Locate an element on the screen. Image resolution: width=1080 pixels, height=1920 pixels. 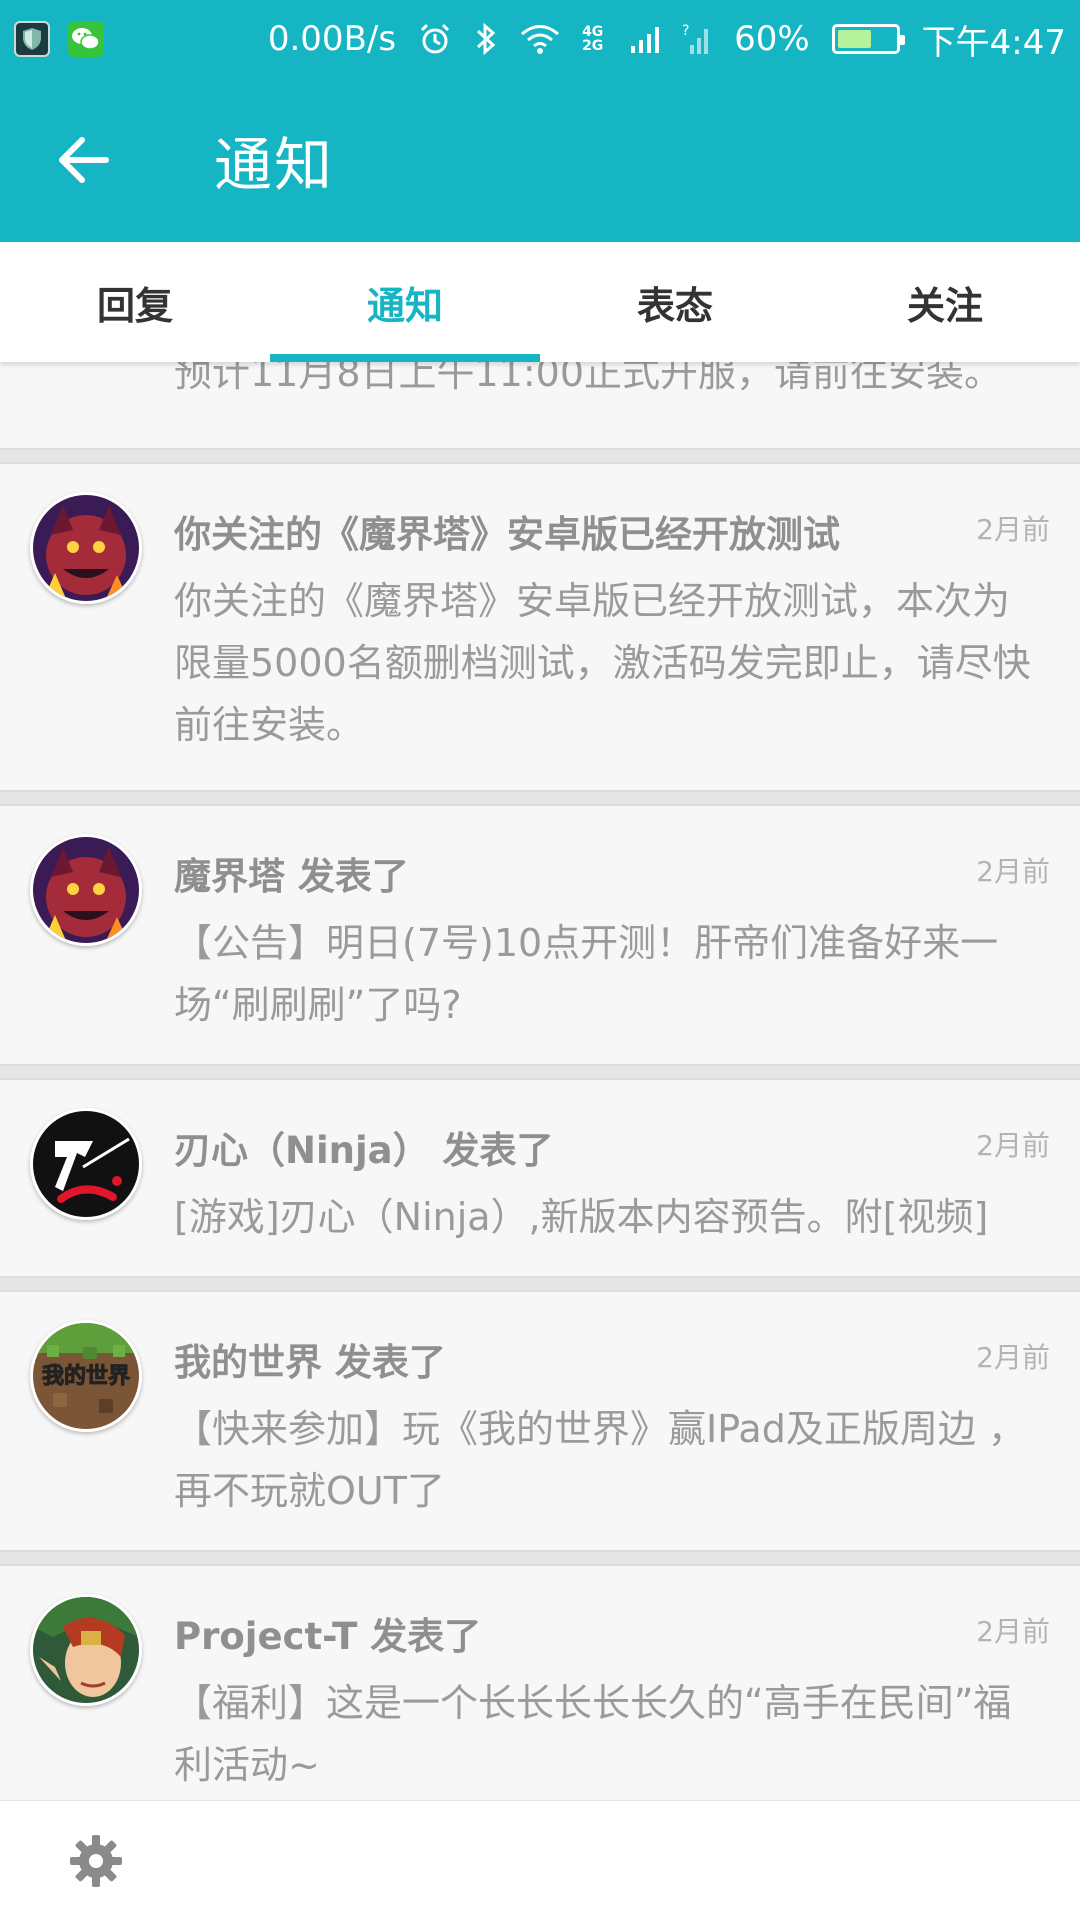
battery-icon is located at coordinates (868, 39).